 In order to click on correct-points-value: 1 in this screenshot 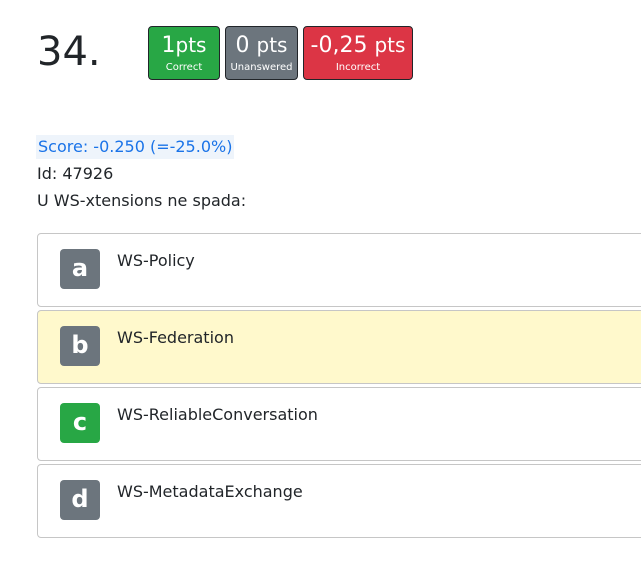, I will do `click(168, 45)`.